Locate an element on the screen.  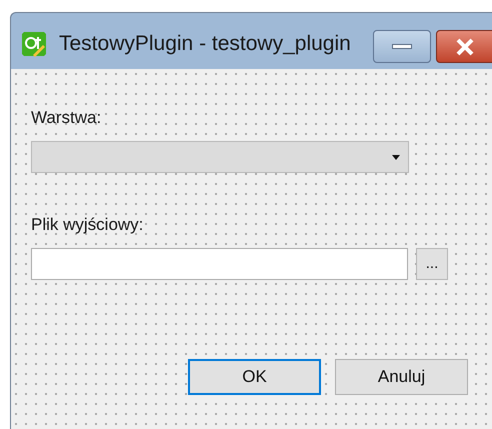
minimize-button is located at coordinates (402, 46).